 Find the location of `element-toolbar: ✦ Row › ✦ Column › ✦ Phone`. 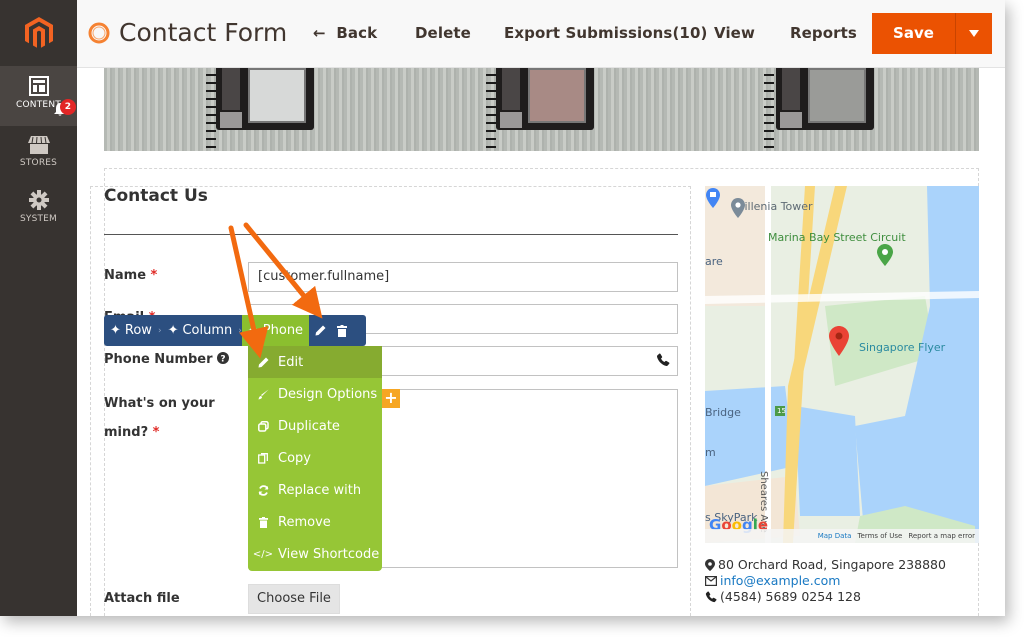

element-toolbar: ✦ Row › ✦ Column › ✦ Phone is located at coordinates (235, 330).